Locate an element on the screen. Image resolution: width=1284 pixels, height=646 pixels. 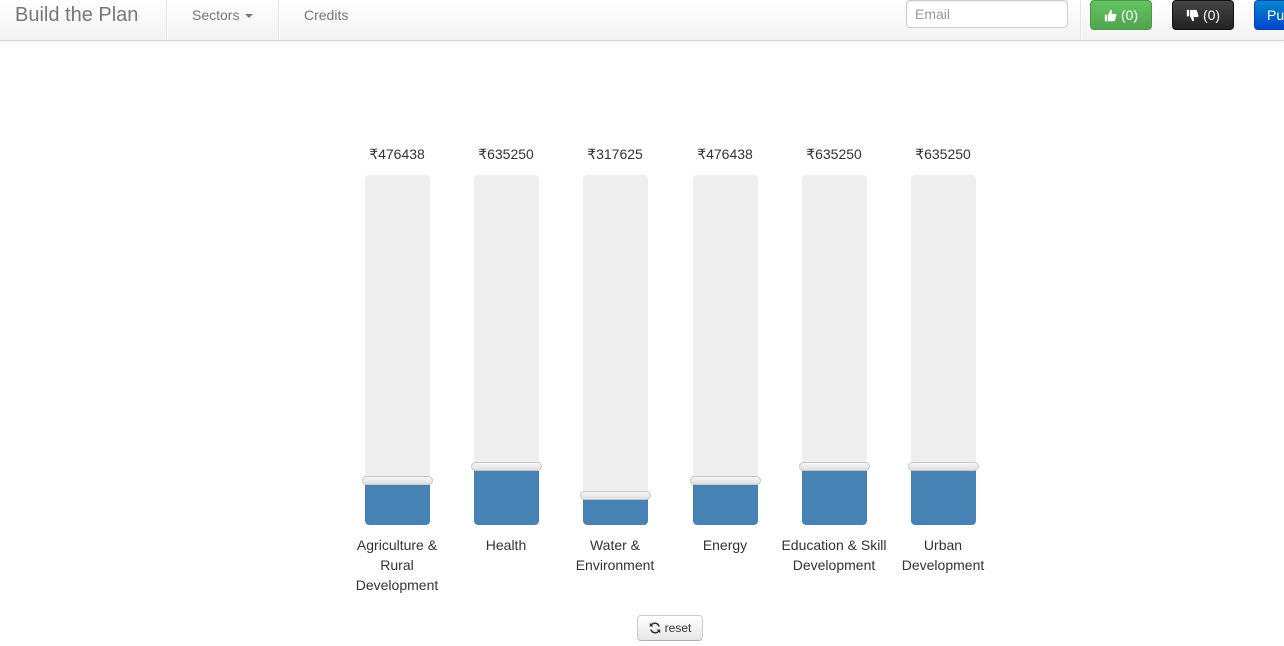
publish-button: Pu is located at coordinates (1269, 15).